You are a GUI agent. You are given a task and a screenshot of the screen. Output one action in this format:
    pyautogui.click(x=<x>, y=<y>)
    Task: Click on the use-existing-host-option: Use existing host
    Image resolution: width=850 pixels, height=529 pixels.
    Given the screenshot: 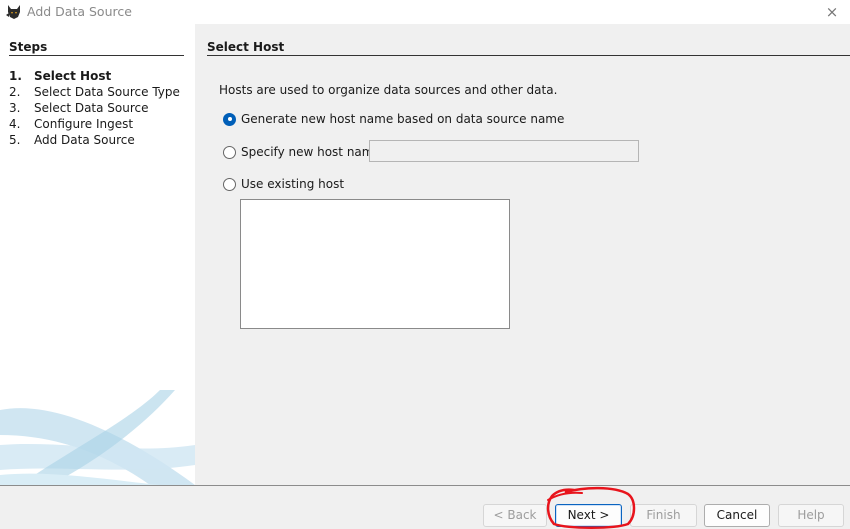 What is the action you would take?
    pyautogui.click(x=283, y=184)
    